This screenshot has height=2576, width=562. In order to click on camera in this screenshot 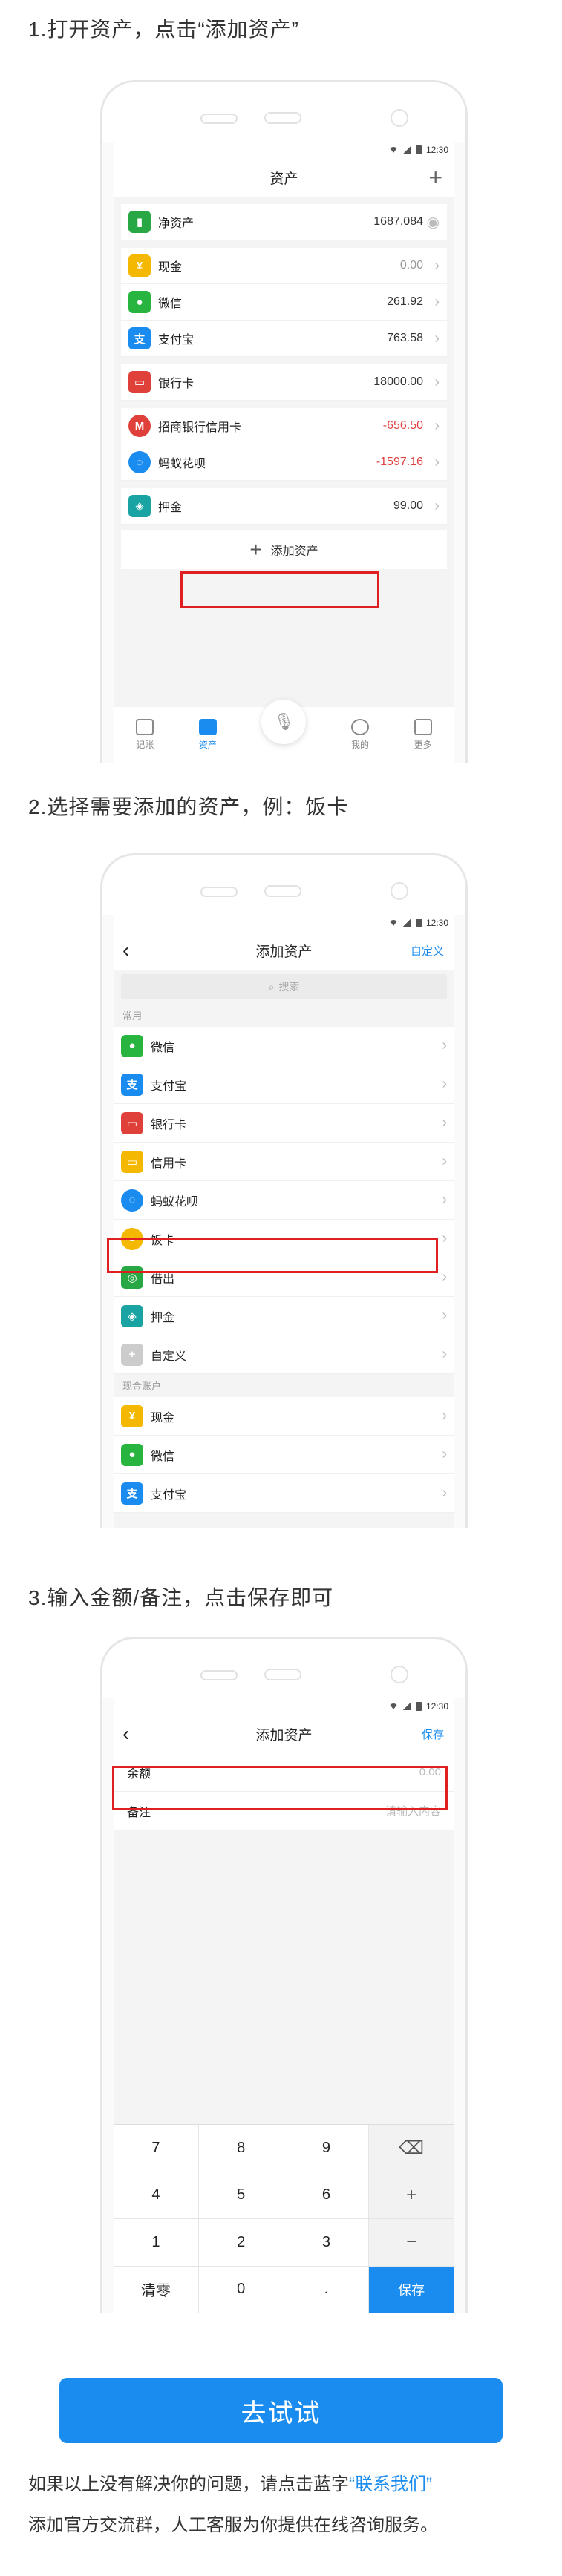, I will do `click(399, 891)`.